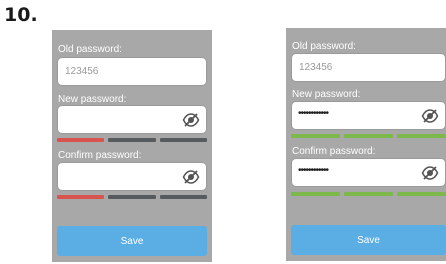 The height and width of the screenshot is (264, 446). I want to click on confirm-password-value: ••••••••••••, so click(313, 170).